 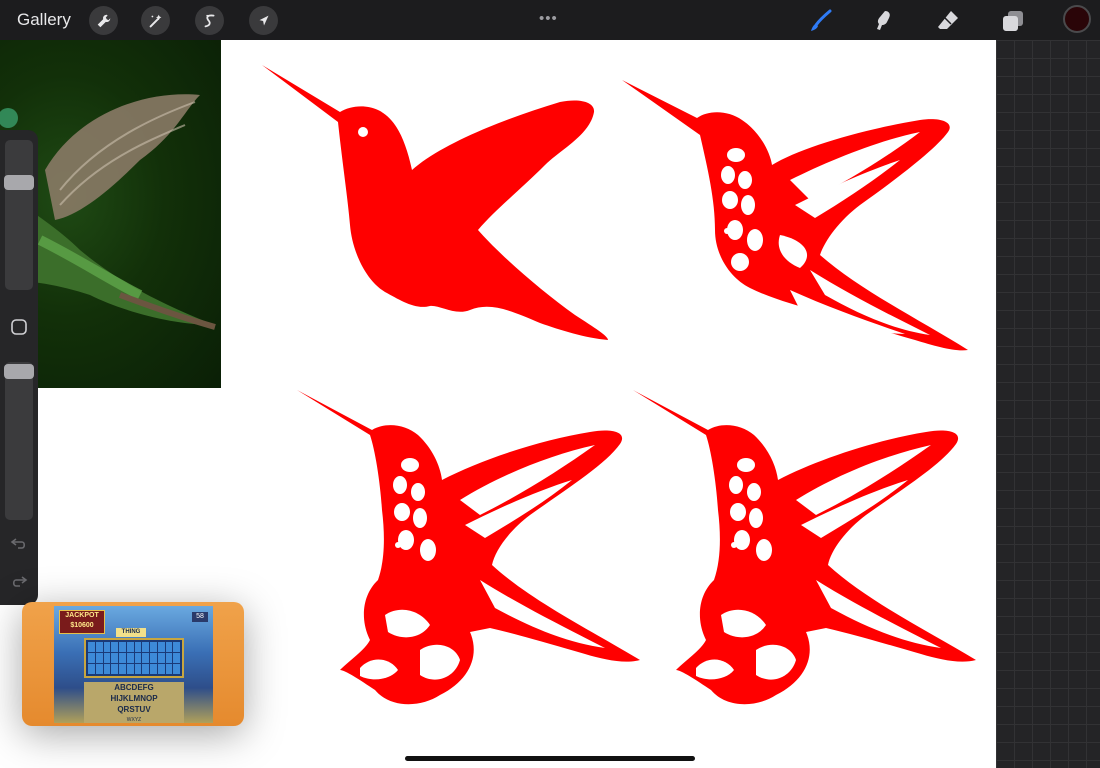 I want to click on letters-row-3: QRSTUV, so click(x=134, y=709).